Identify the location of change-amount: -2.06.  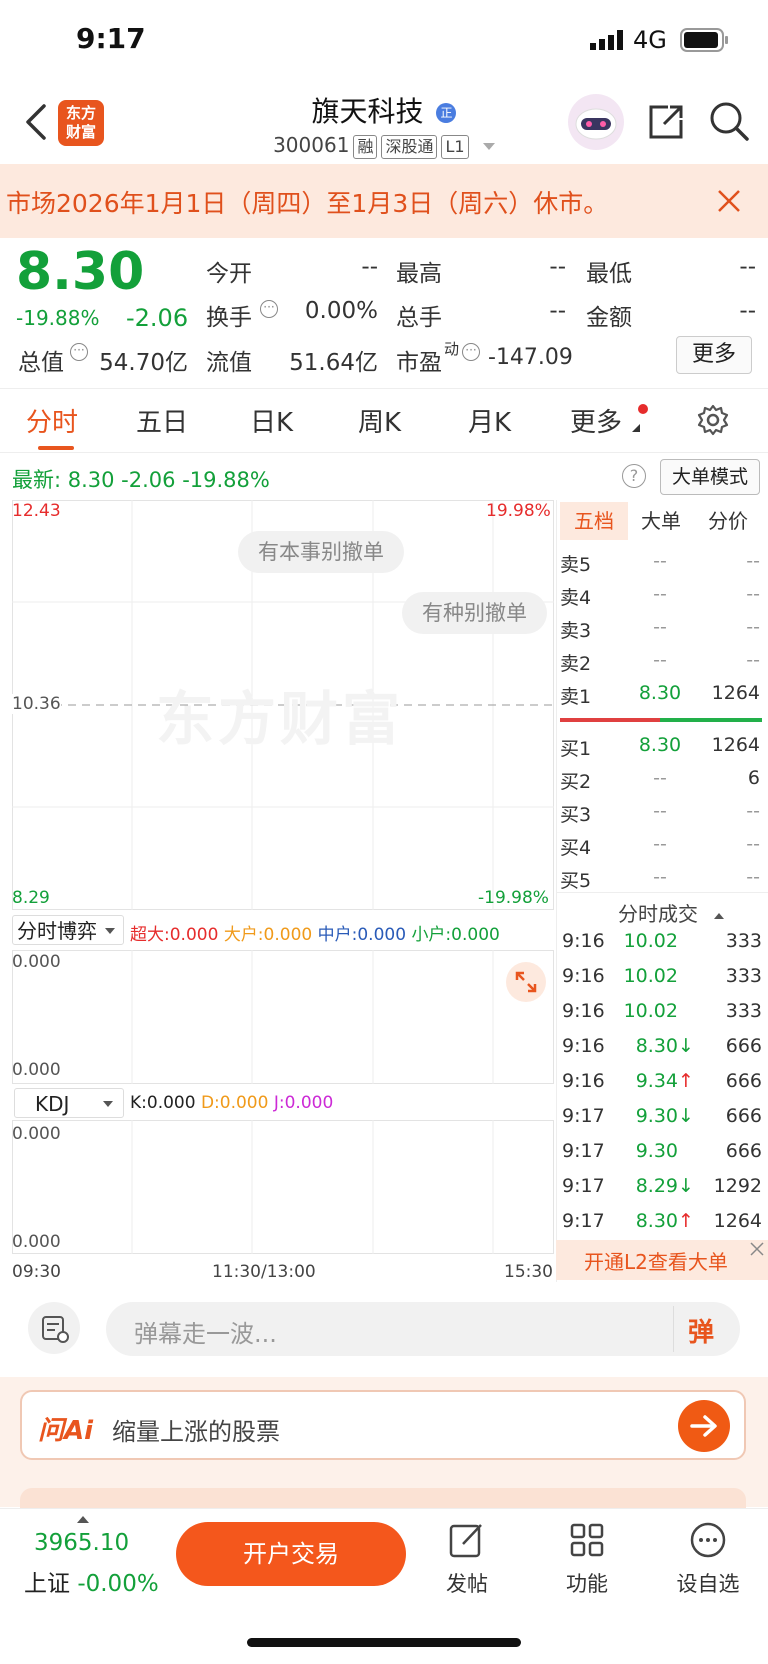
(157, 318).